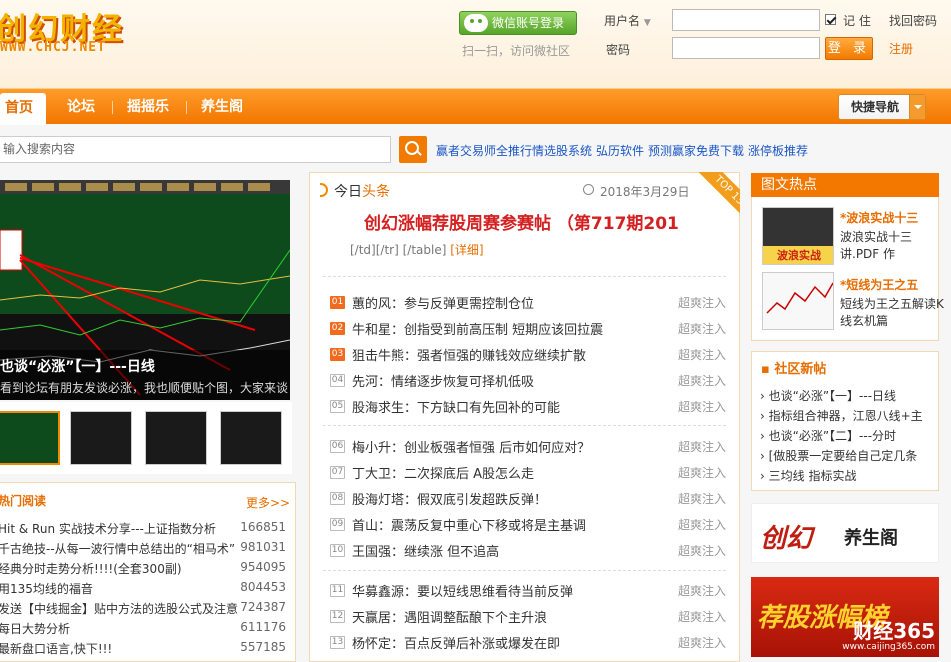  What do you see at coordinates (268, 502) in the screenshot?
I see `hot-reading-more-link: 更多>>` at bounding box center [268, 502].